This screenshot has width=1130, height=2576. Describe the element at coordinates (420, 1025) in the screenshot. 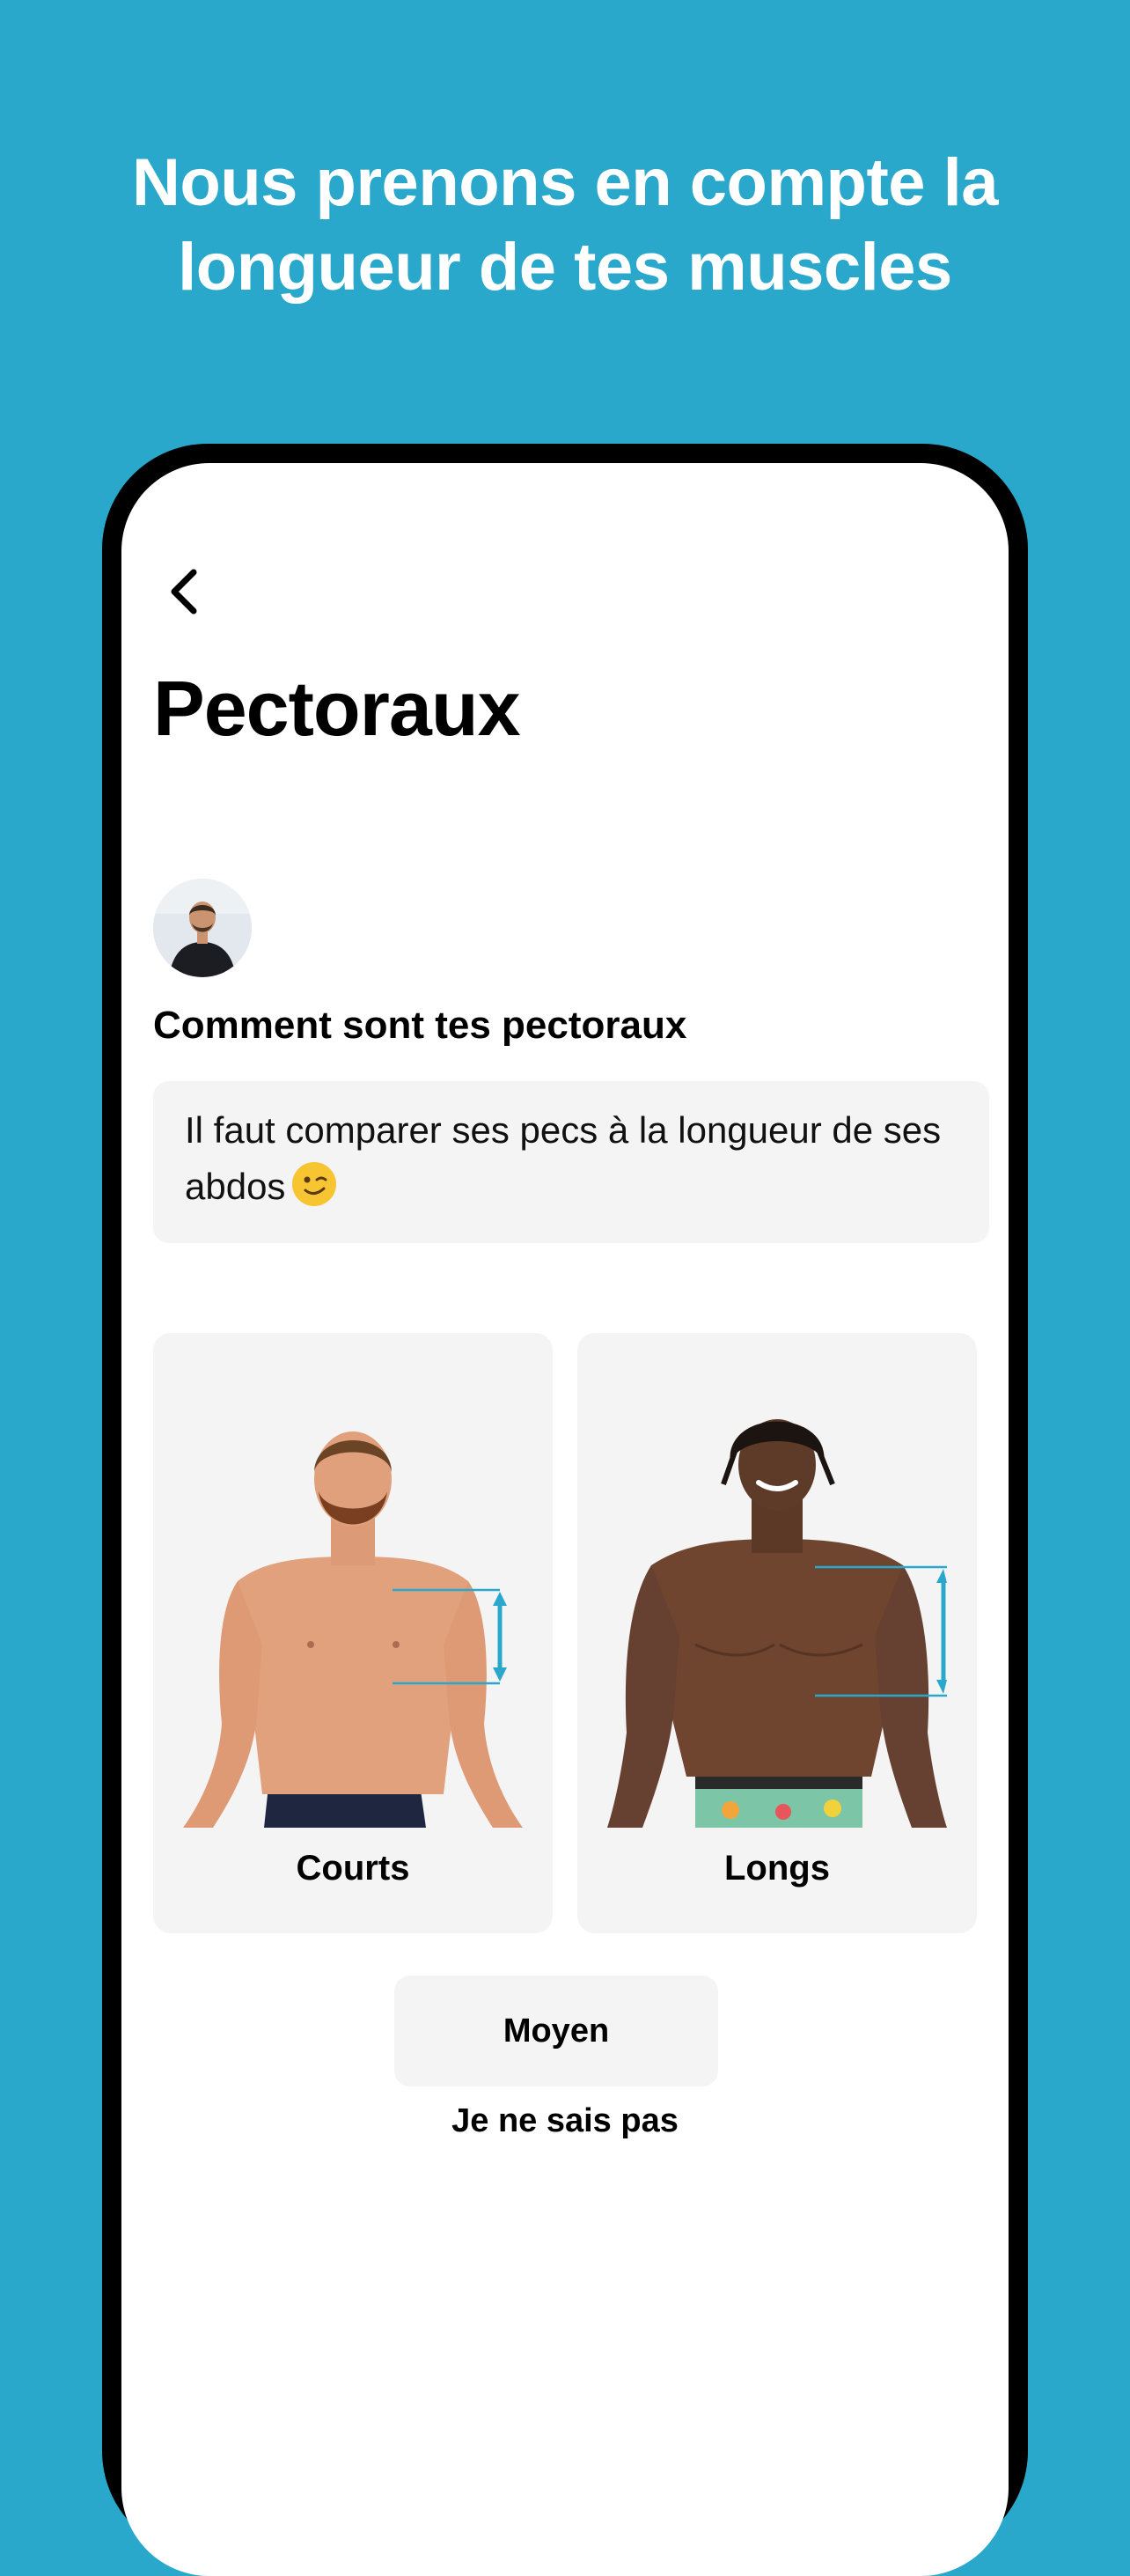

I see `question-text: Comment sont tes pectoraux` at that location.